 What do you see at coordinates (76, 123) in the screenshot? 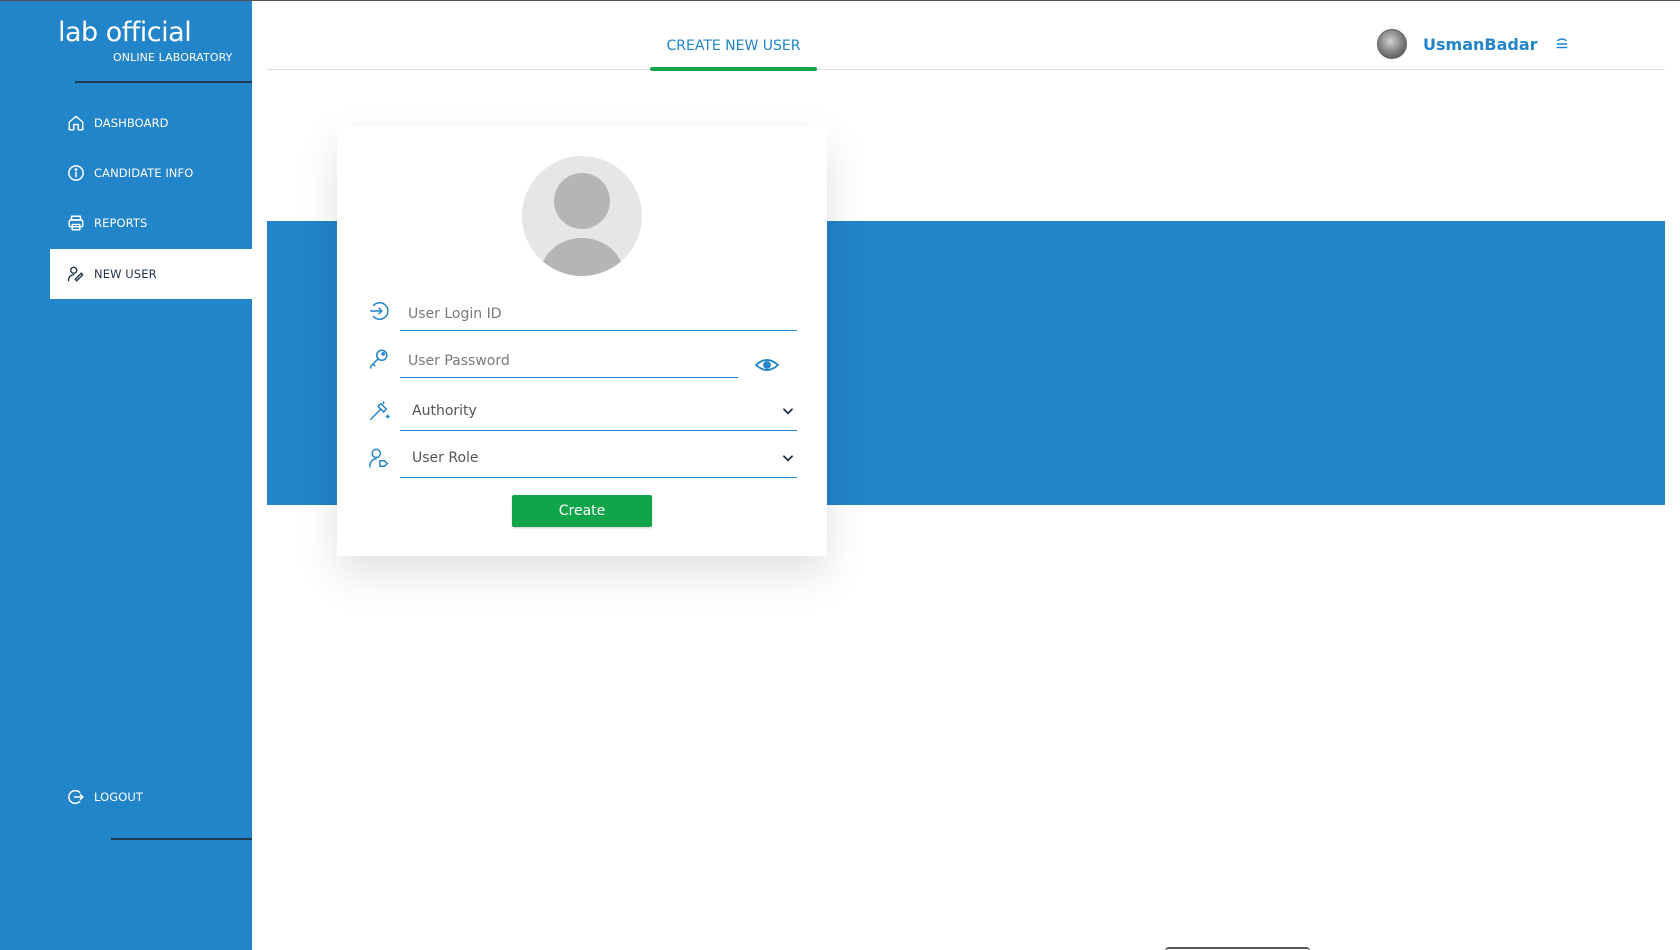
I see `home-icon` at bounding box center [76, 123].